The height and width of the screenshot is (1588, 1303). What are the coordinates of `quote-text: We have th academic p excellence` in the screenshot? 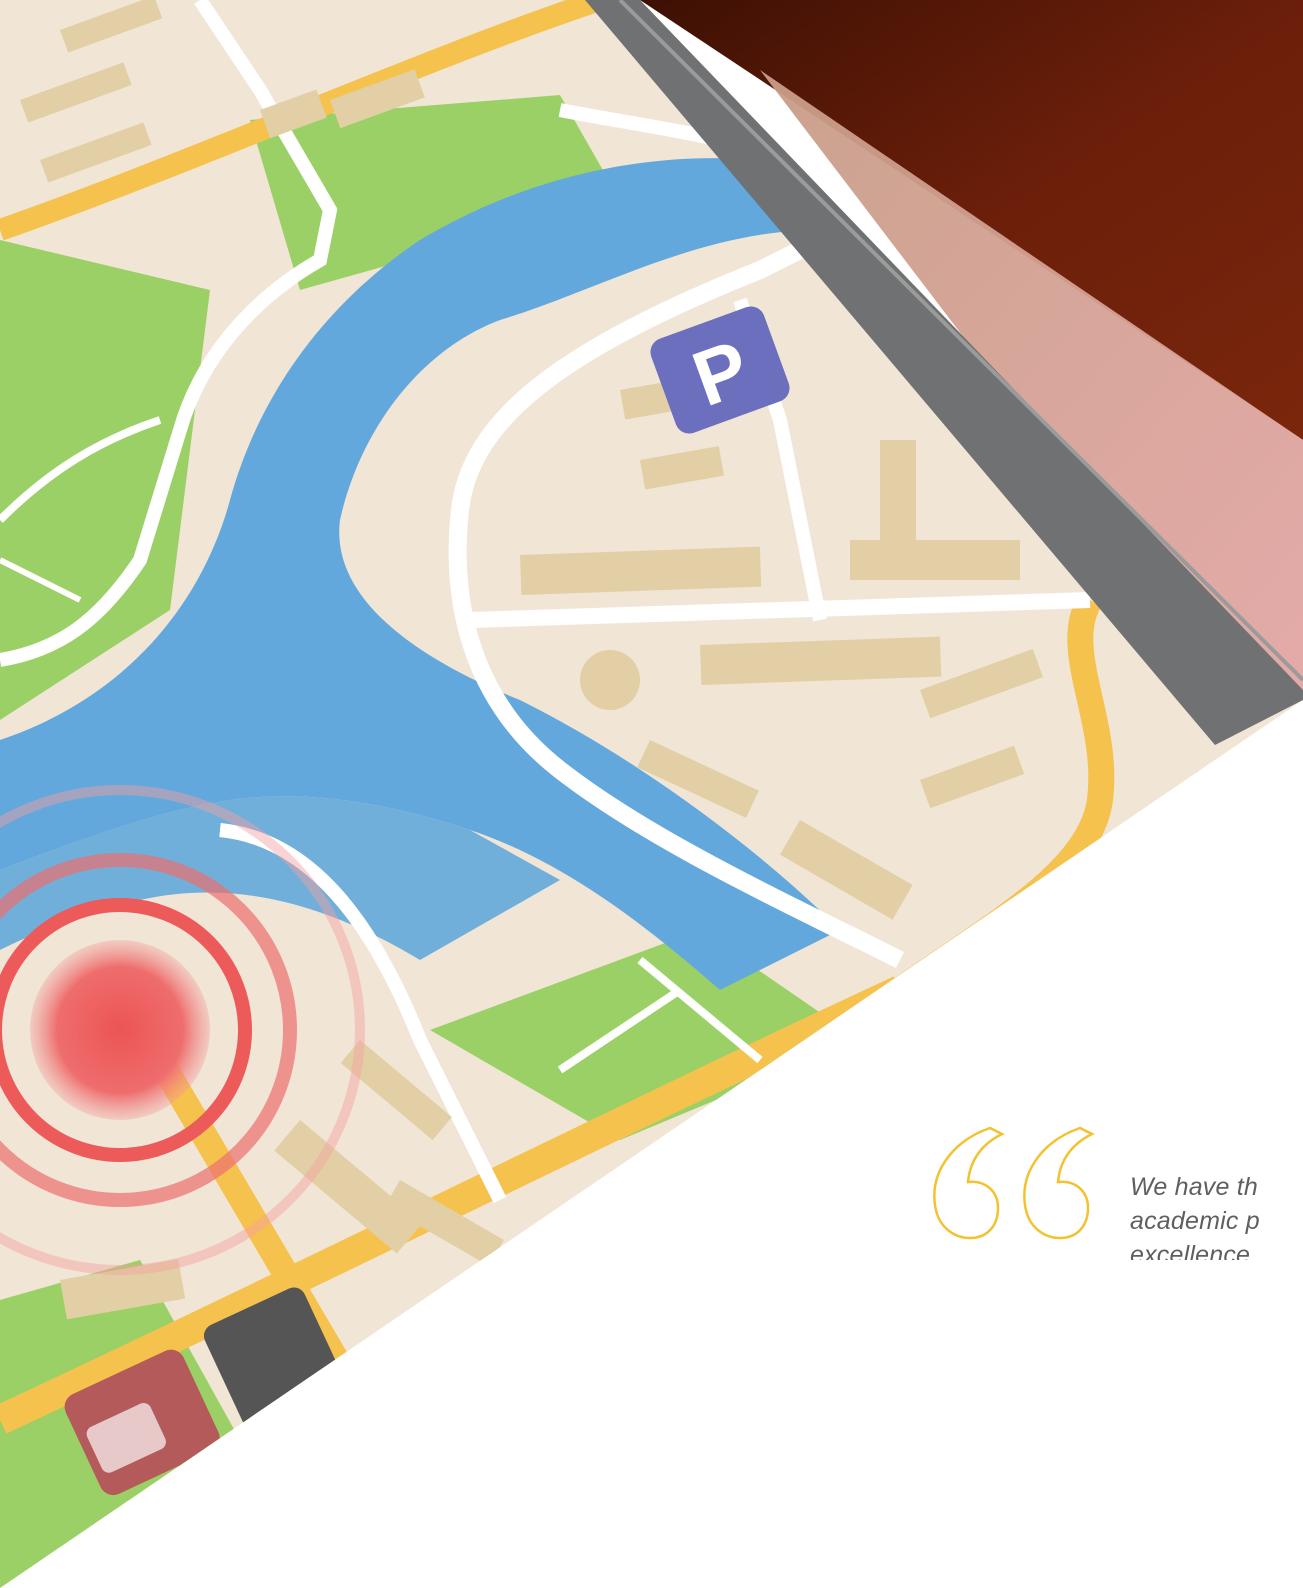 It's located at (1216, 1215).